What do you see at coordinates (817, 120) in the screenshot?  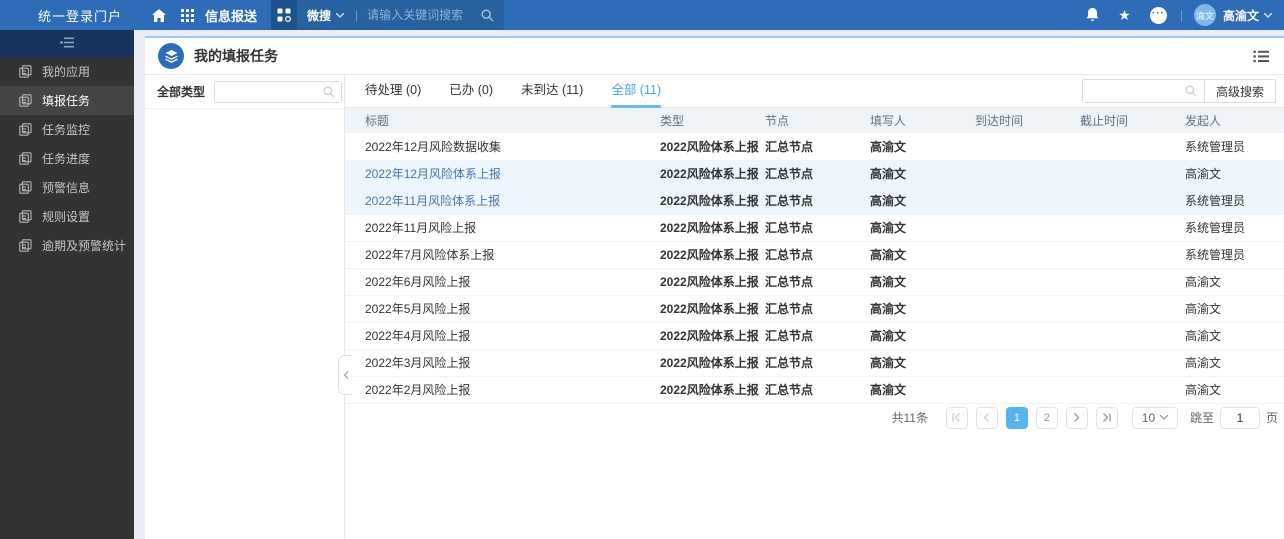 I see `column-header: 节点` at bounding box center [817, 120].